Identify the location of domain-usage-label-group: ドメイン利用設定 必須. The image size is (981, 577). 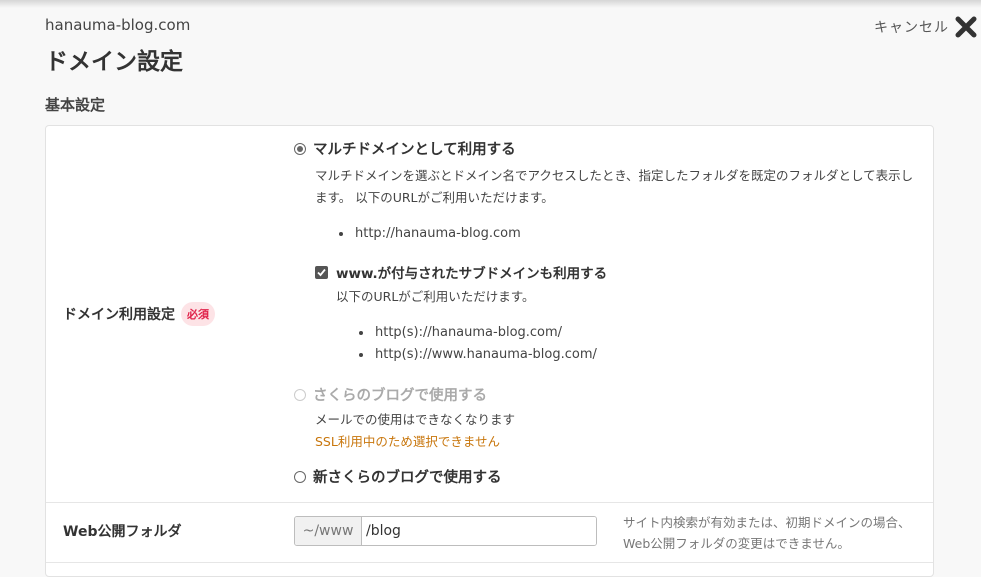
(139, 314).